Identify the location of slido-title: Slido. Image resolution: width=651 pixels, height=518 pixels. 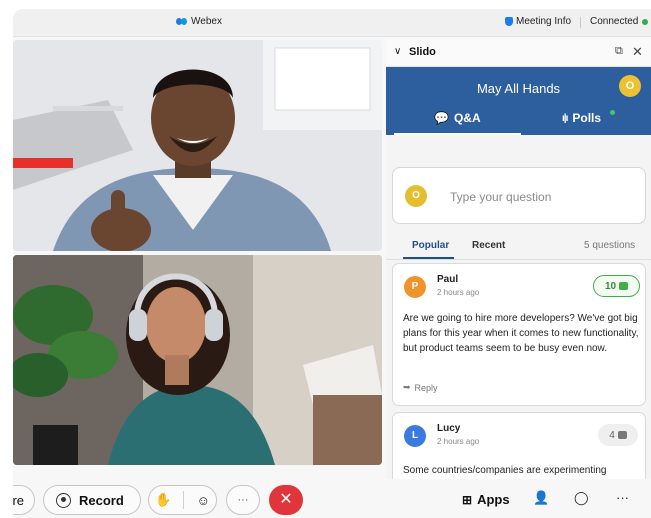
(422, 52).